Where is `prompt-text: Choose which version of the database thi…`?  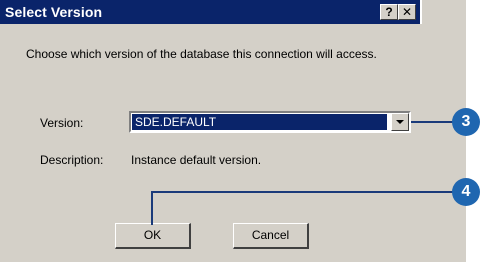
prompt-text: Choose which version of the database thi… is located at coordinates (201, 54).